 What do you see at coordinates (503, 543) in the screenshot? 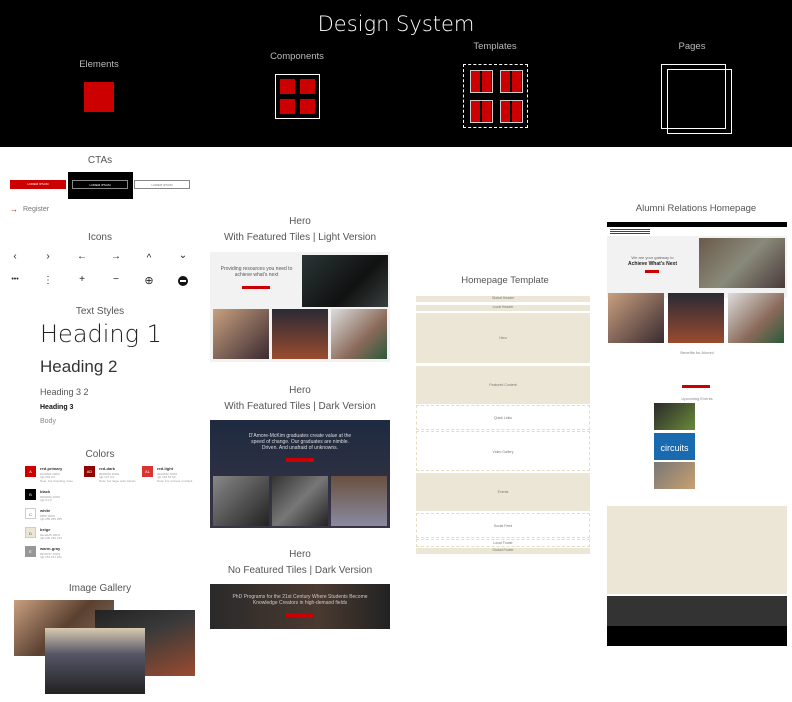
I see `block-local-footer: Local Footer` at bounding box center [503, 543].